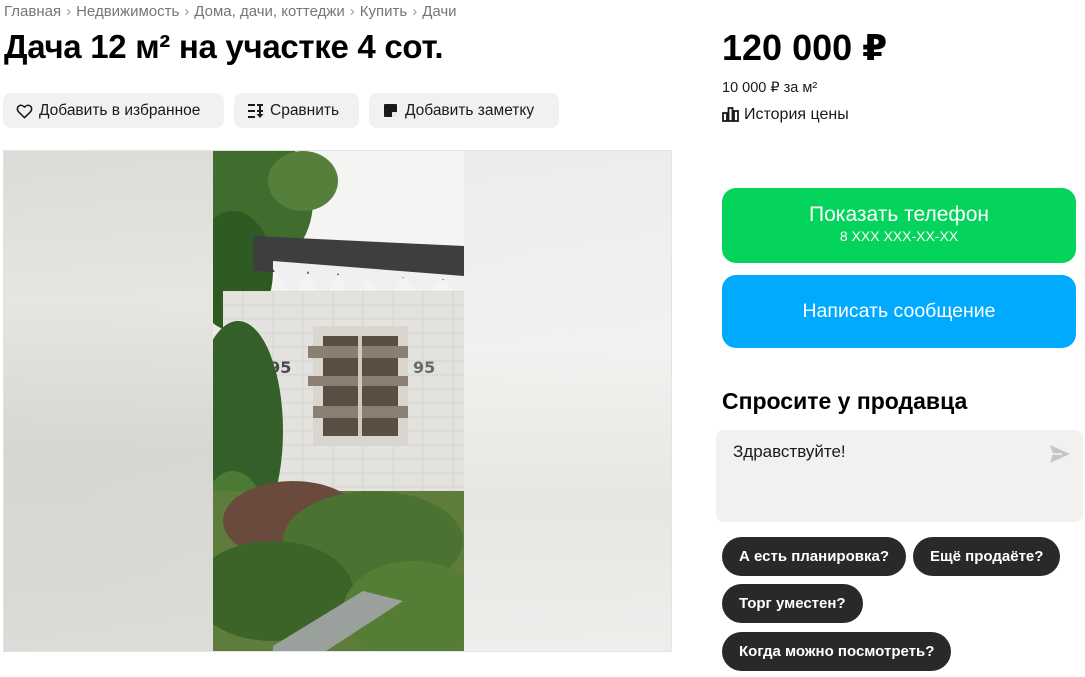  I want to click on price-history-link: История цены, so click(785, 115).